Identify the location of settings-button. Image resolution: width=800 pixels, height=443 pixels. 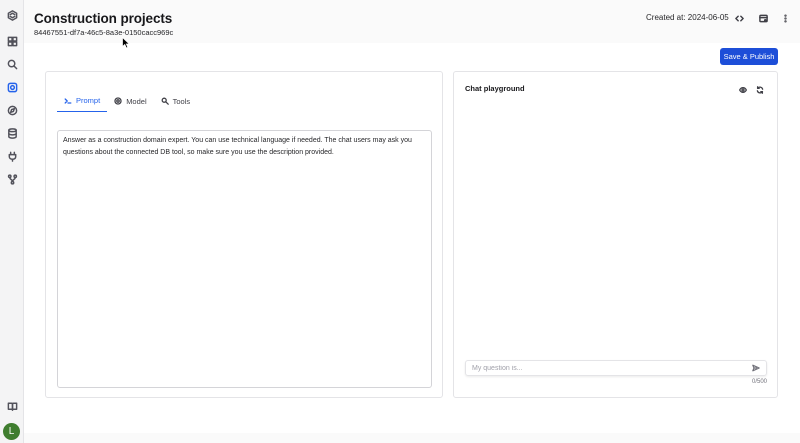
(763, 18).